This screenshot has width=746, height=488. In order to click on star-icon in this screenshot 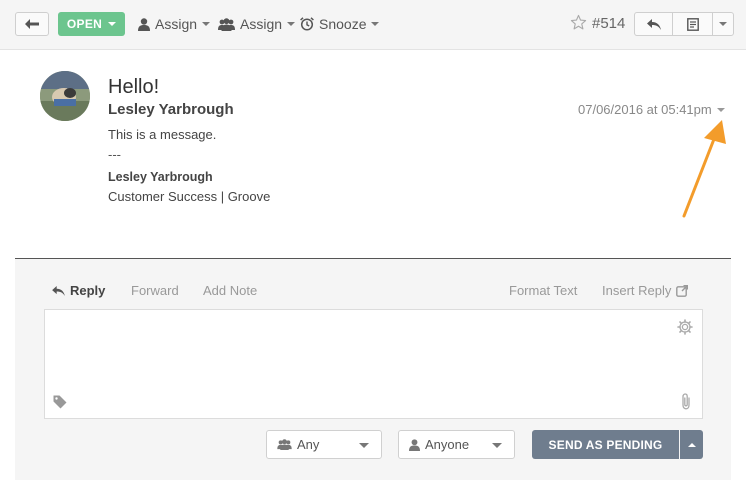, I will do `click(578, 22)`.